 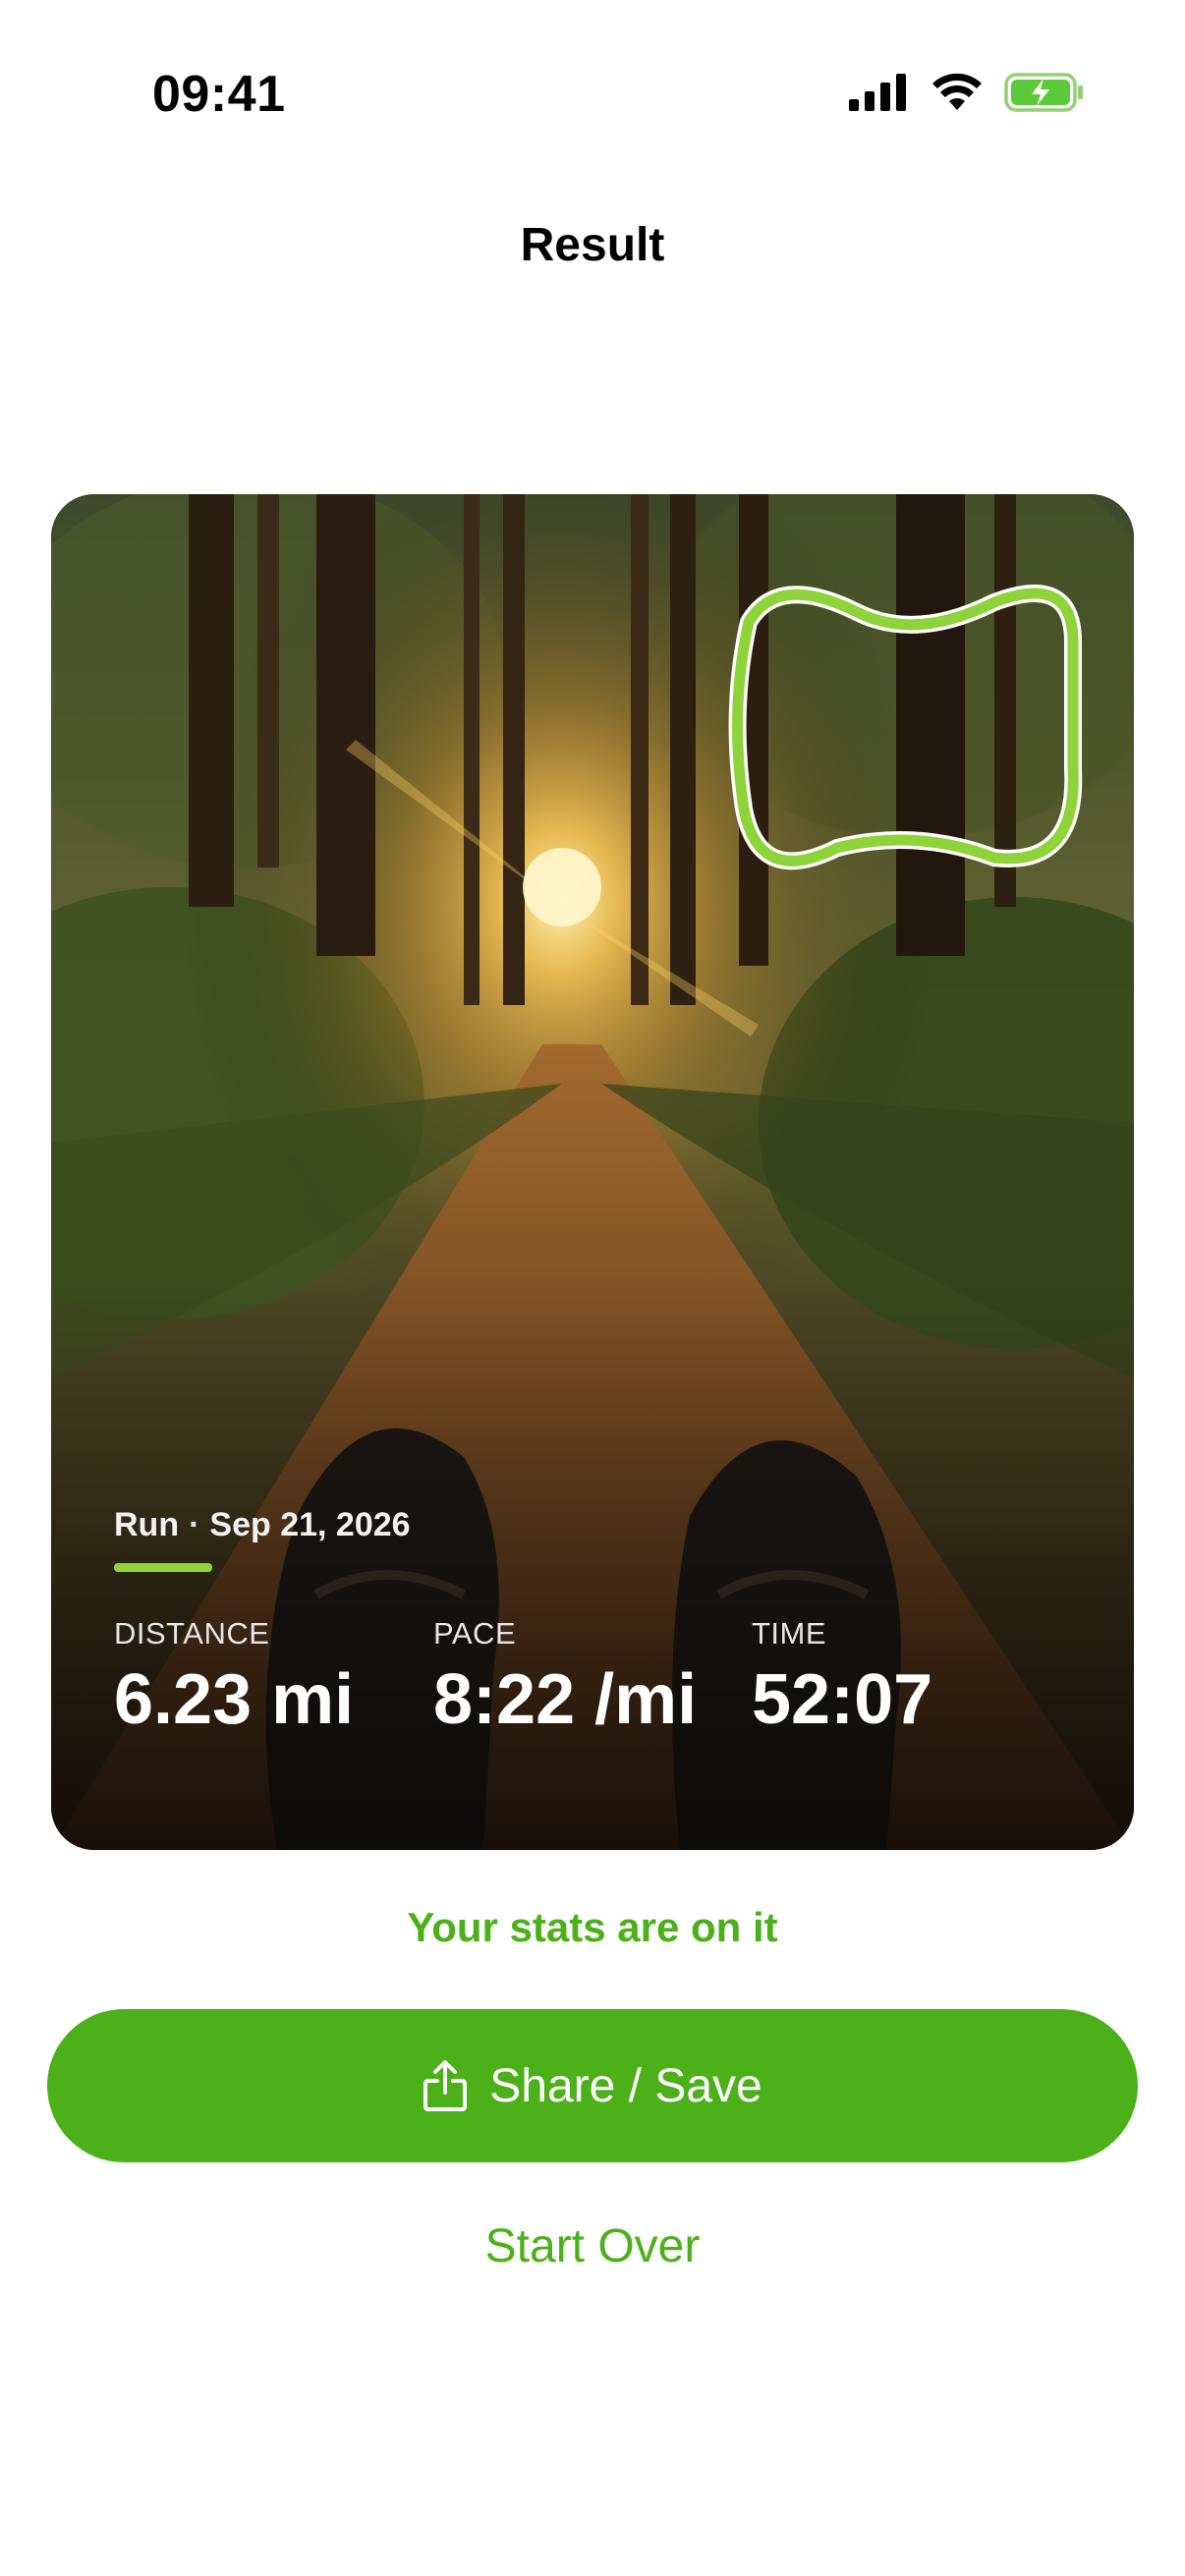 I want to click on status-bar: 09:41, so click(x=592, y=93).